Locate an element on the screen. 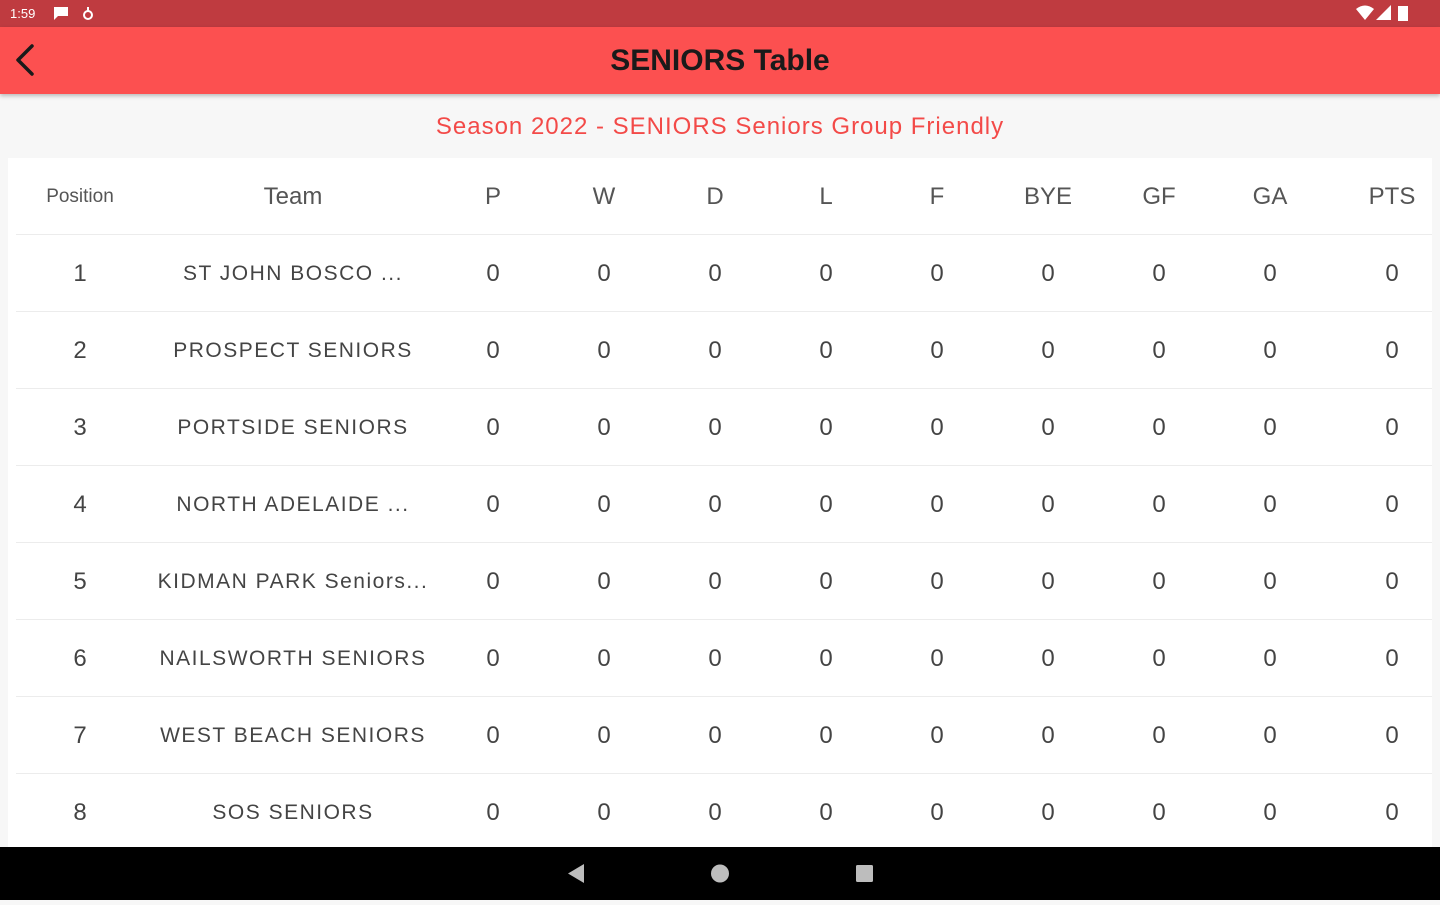  table-row: 5 KIDMAN PARK Seniors... 0 0 0 0 0 0 0 0 0 is located at coordinates (720, 581).